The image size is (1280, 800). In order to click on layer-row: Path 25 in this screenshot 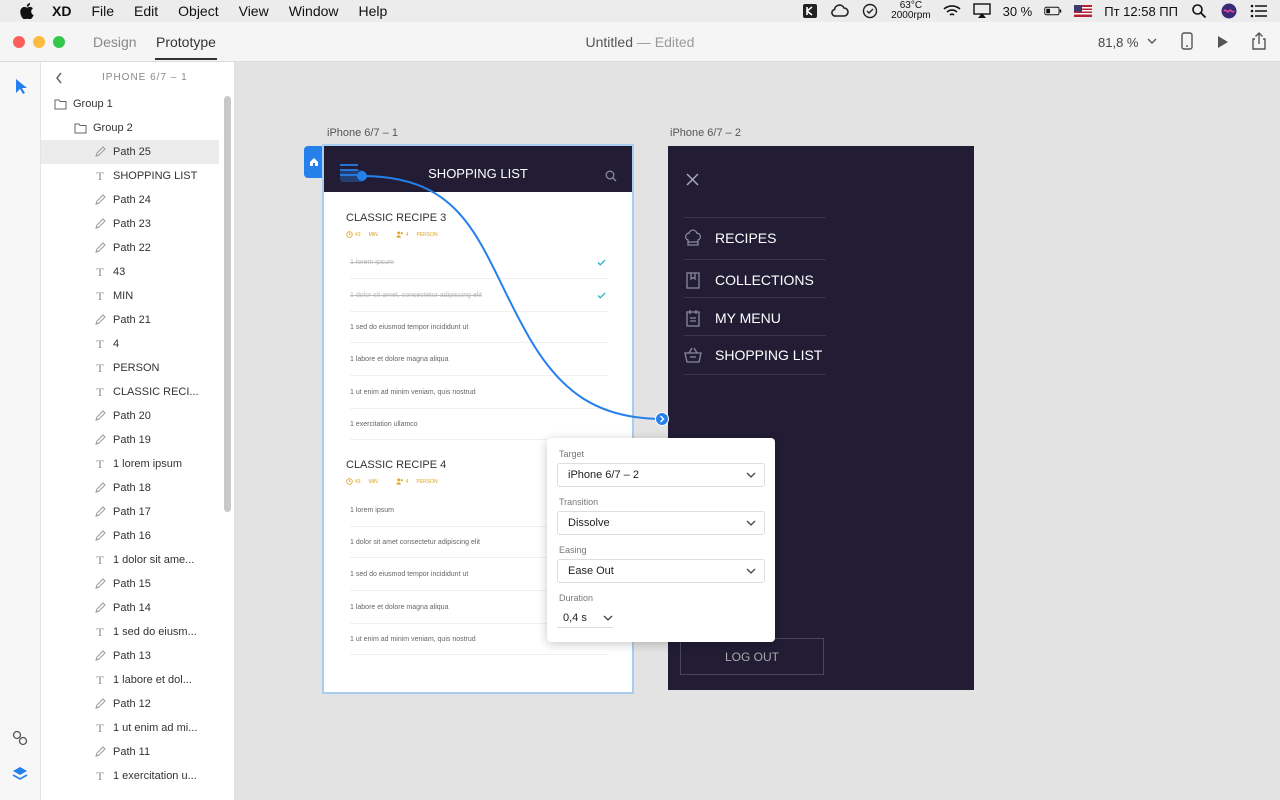, I will do `click(130, 152)`.